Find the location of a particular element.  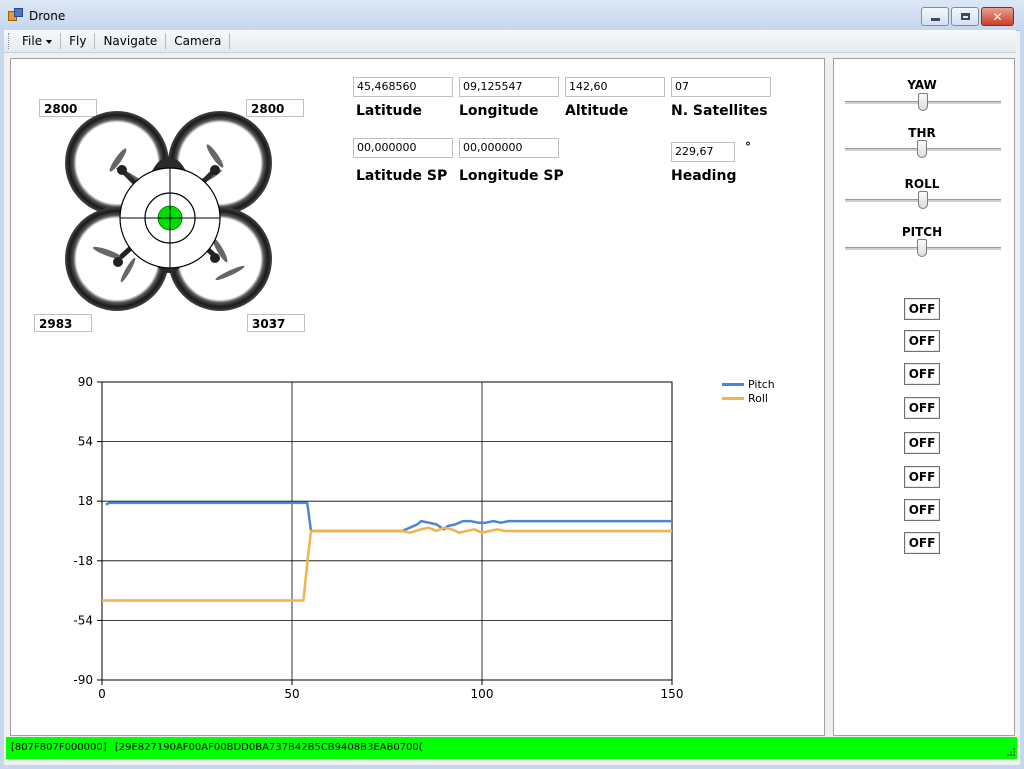

heading-unit: ° is located at coordinates (748, 147).